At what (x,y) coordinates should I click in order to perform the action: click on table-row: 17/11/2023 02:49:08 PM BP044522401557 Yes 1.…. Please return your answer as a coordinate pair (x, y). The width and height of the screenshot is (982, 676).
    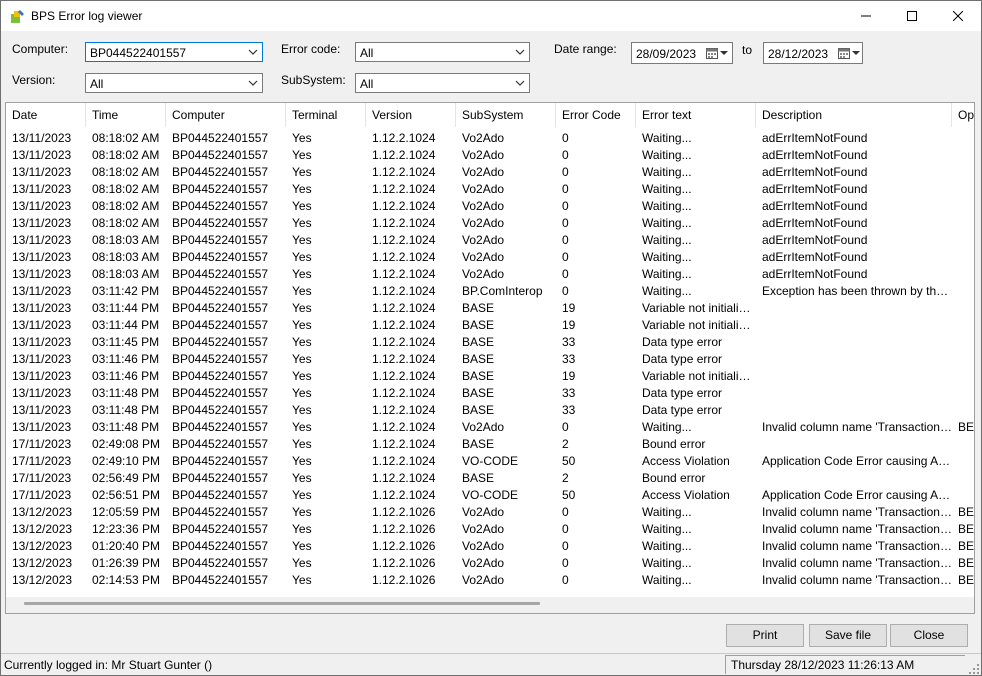
    Looking at the image, I should click on (490, 444).